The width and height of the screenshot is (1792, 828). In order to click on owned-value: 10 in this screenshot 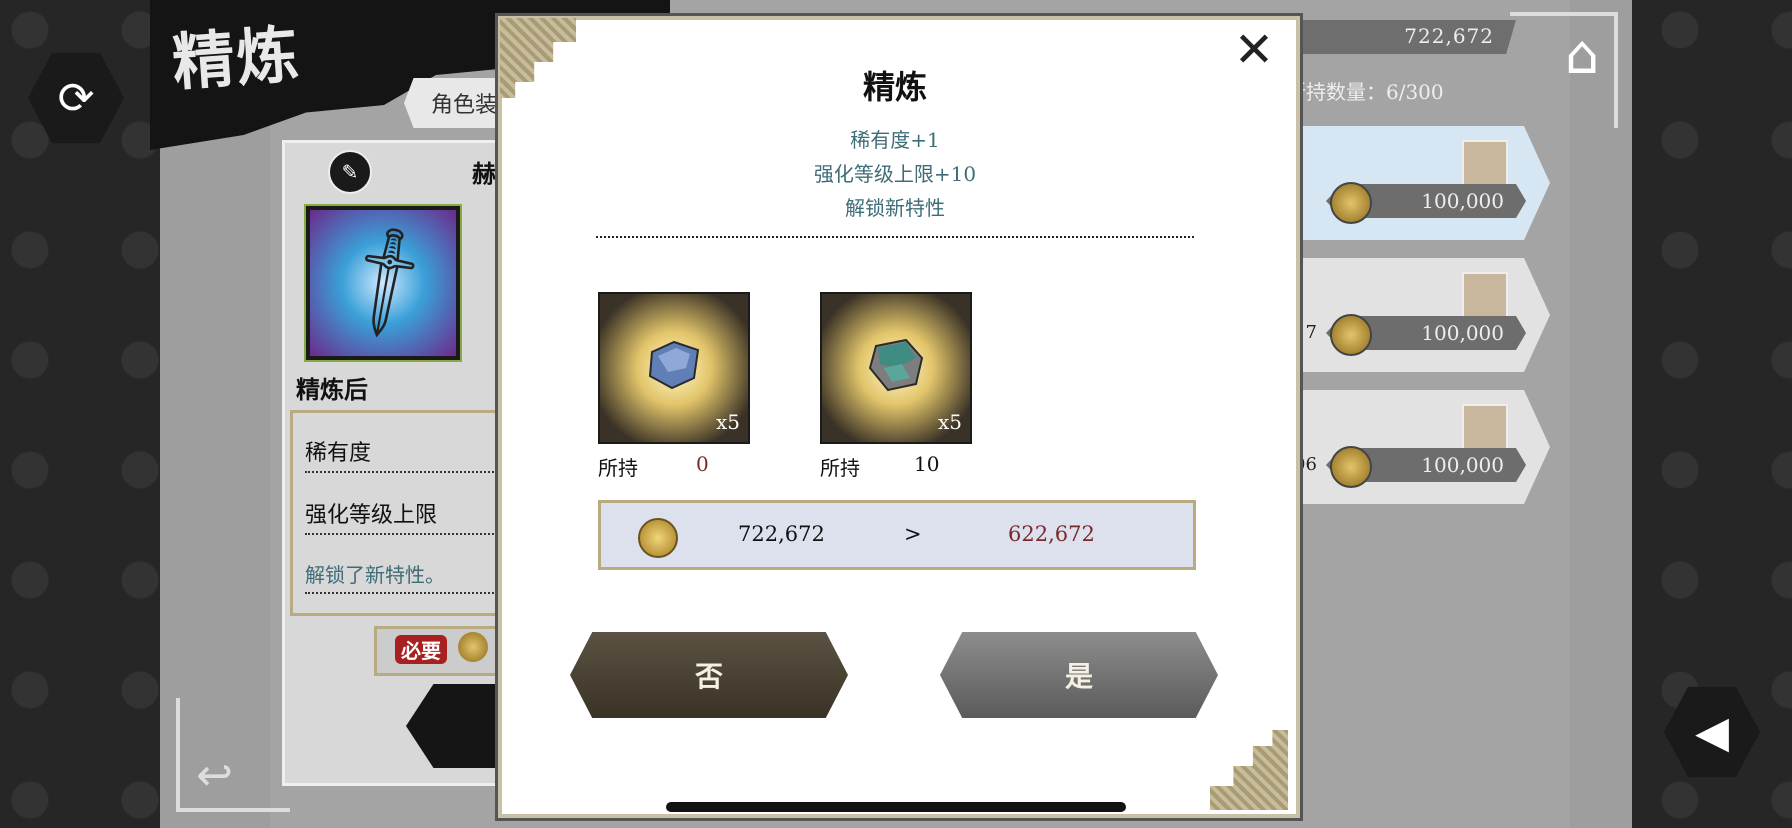, I will do `click(927, 464)`.